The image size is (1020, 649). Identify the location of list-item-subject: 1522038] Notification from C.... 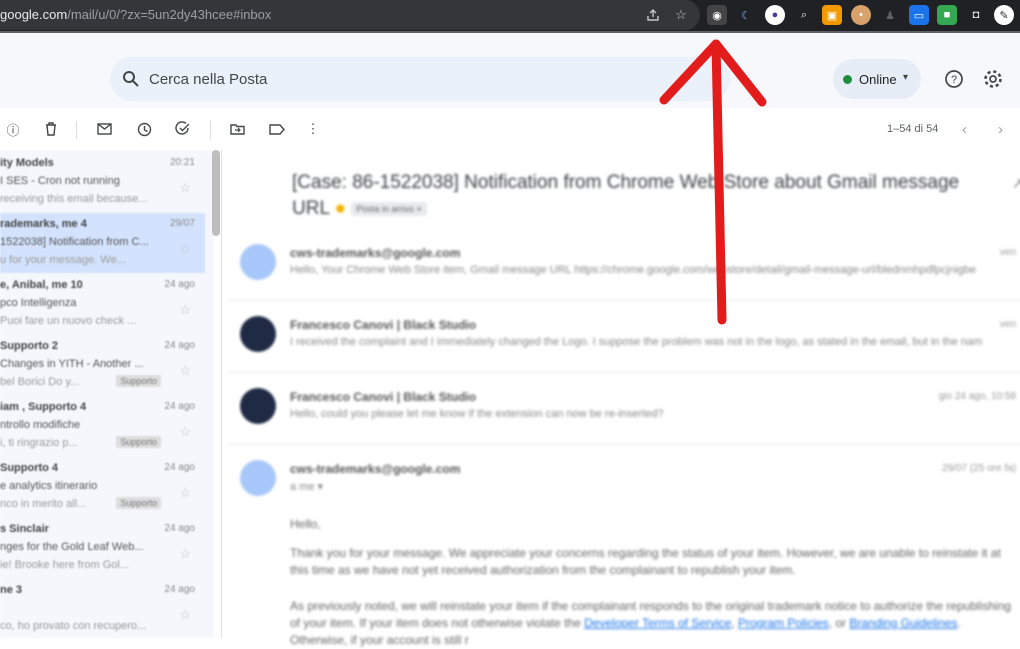
(74, 242).